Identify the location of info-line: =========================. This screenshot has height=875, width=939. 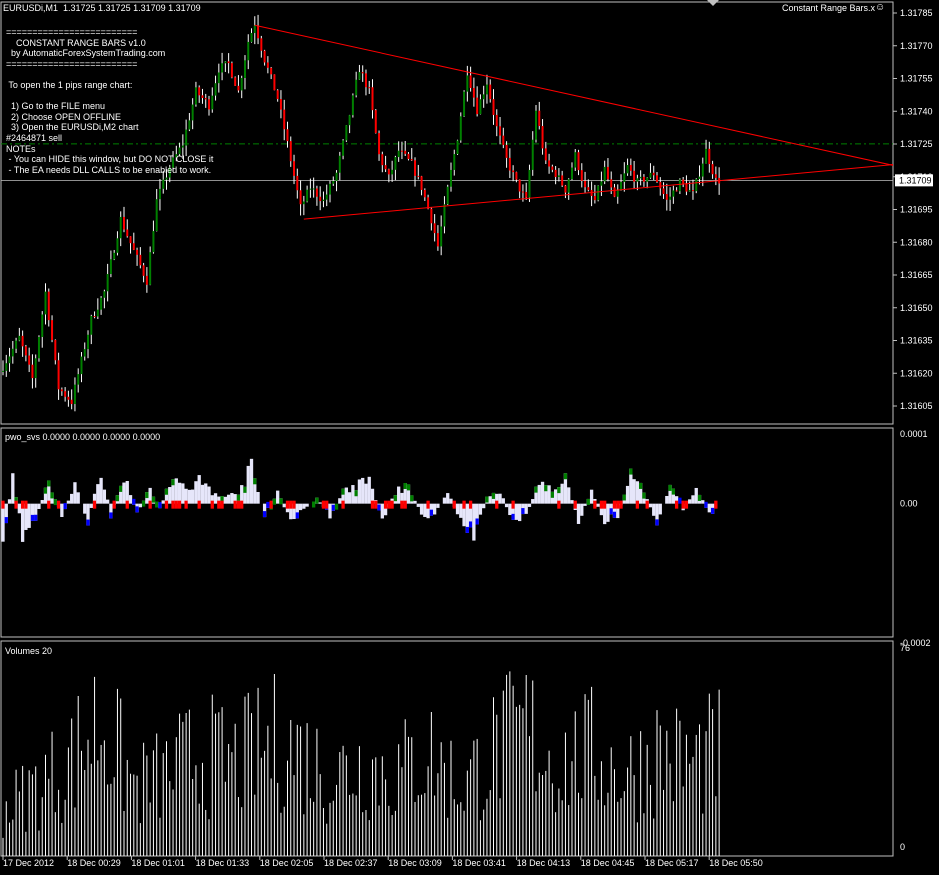
(72, 63).